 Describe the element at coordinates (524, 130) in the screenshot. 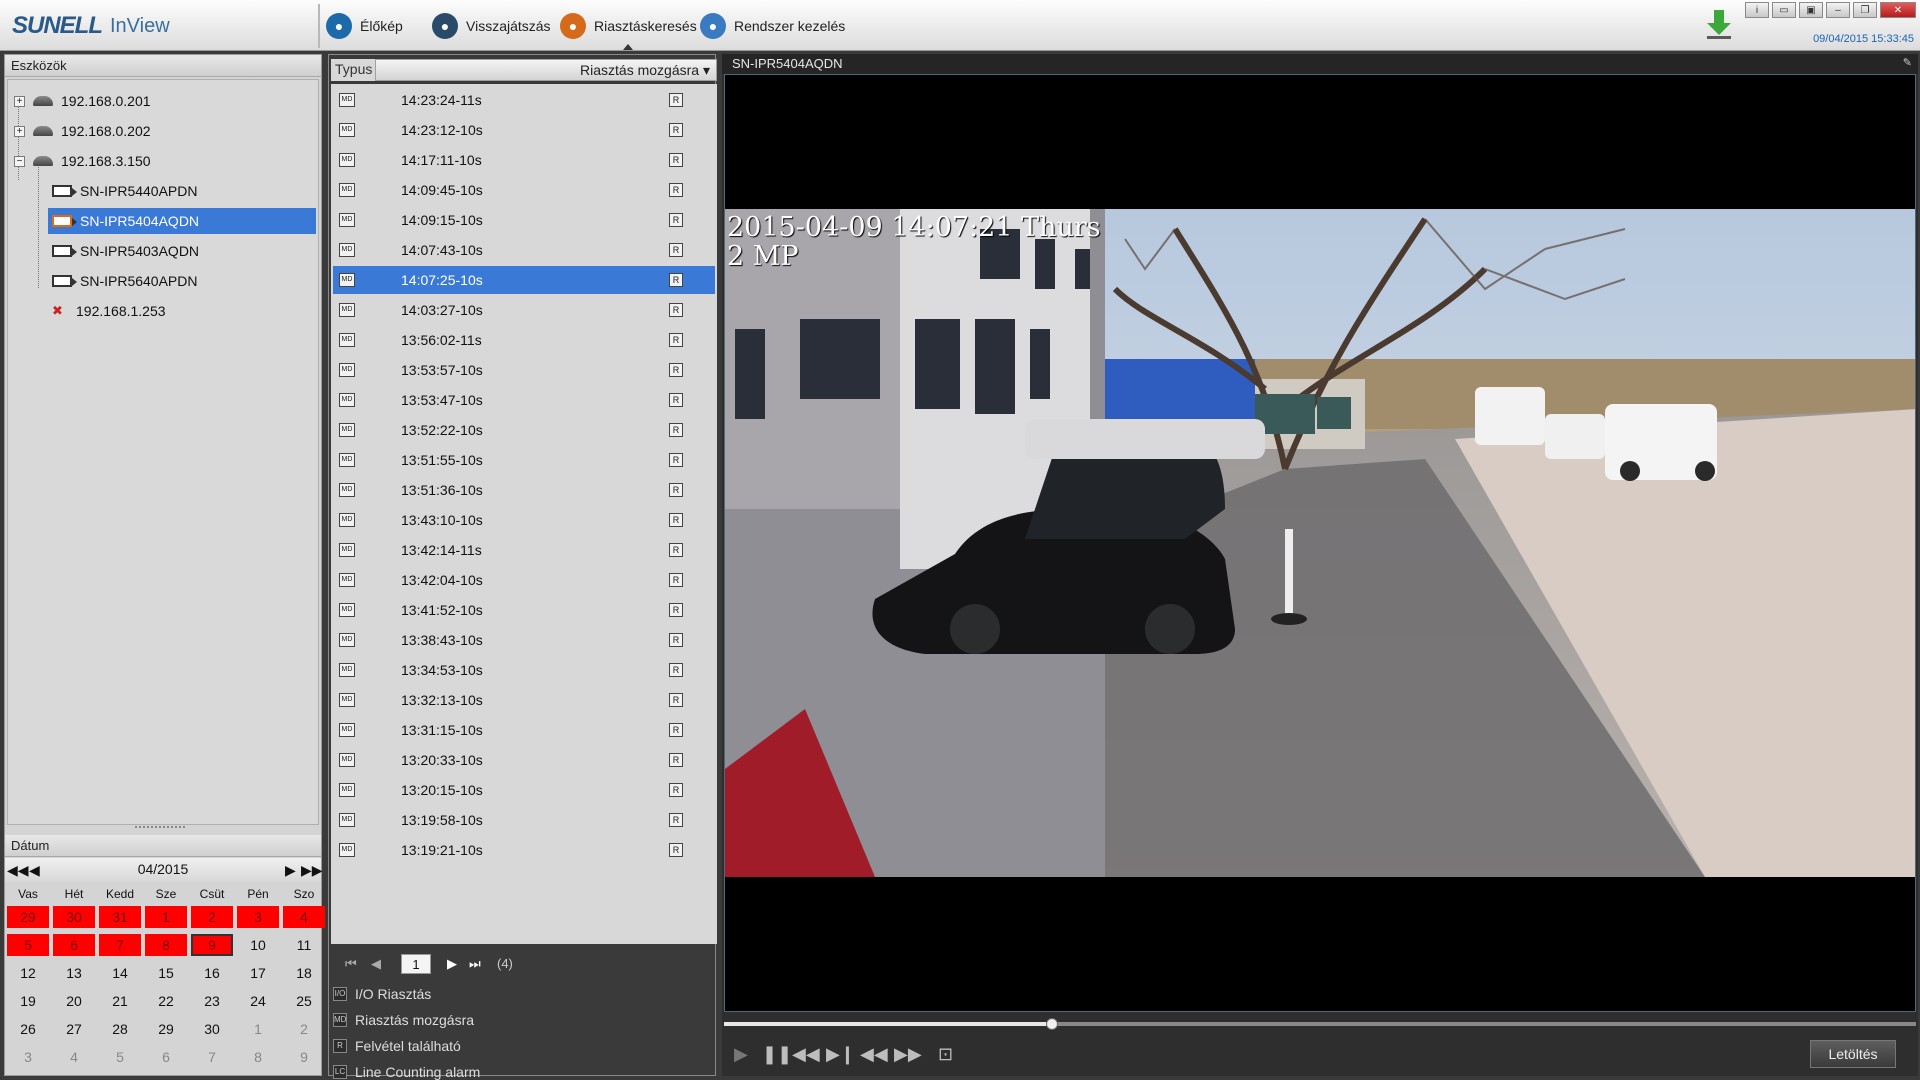

I see `alarm-row: MD 14:23:12-10s R` at that location.